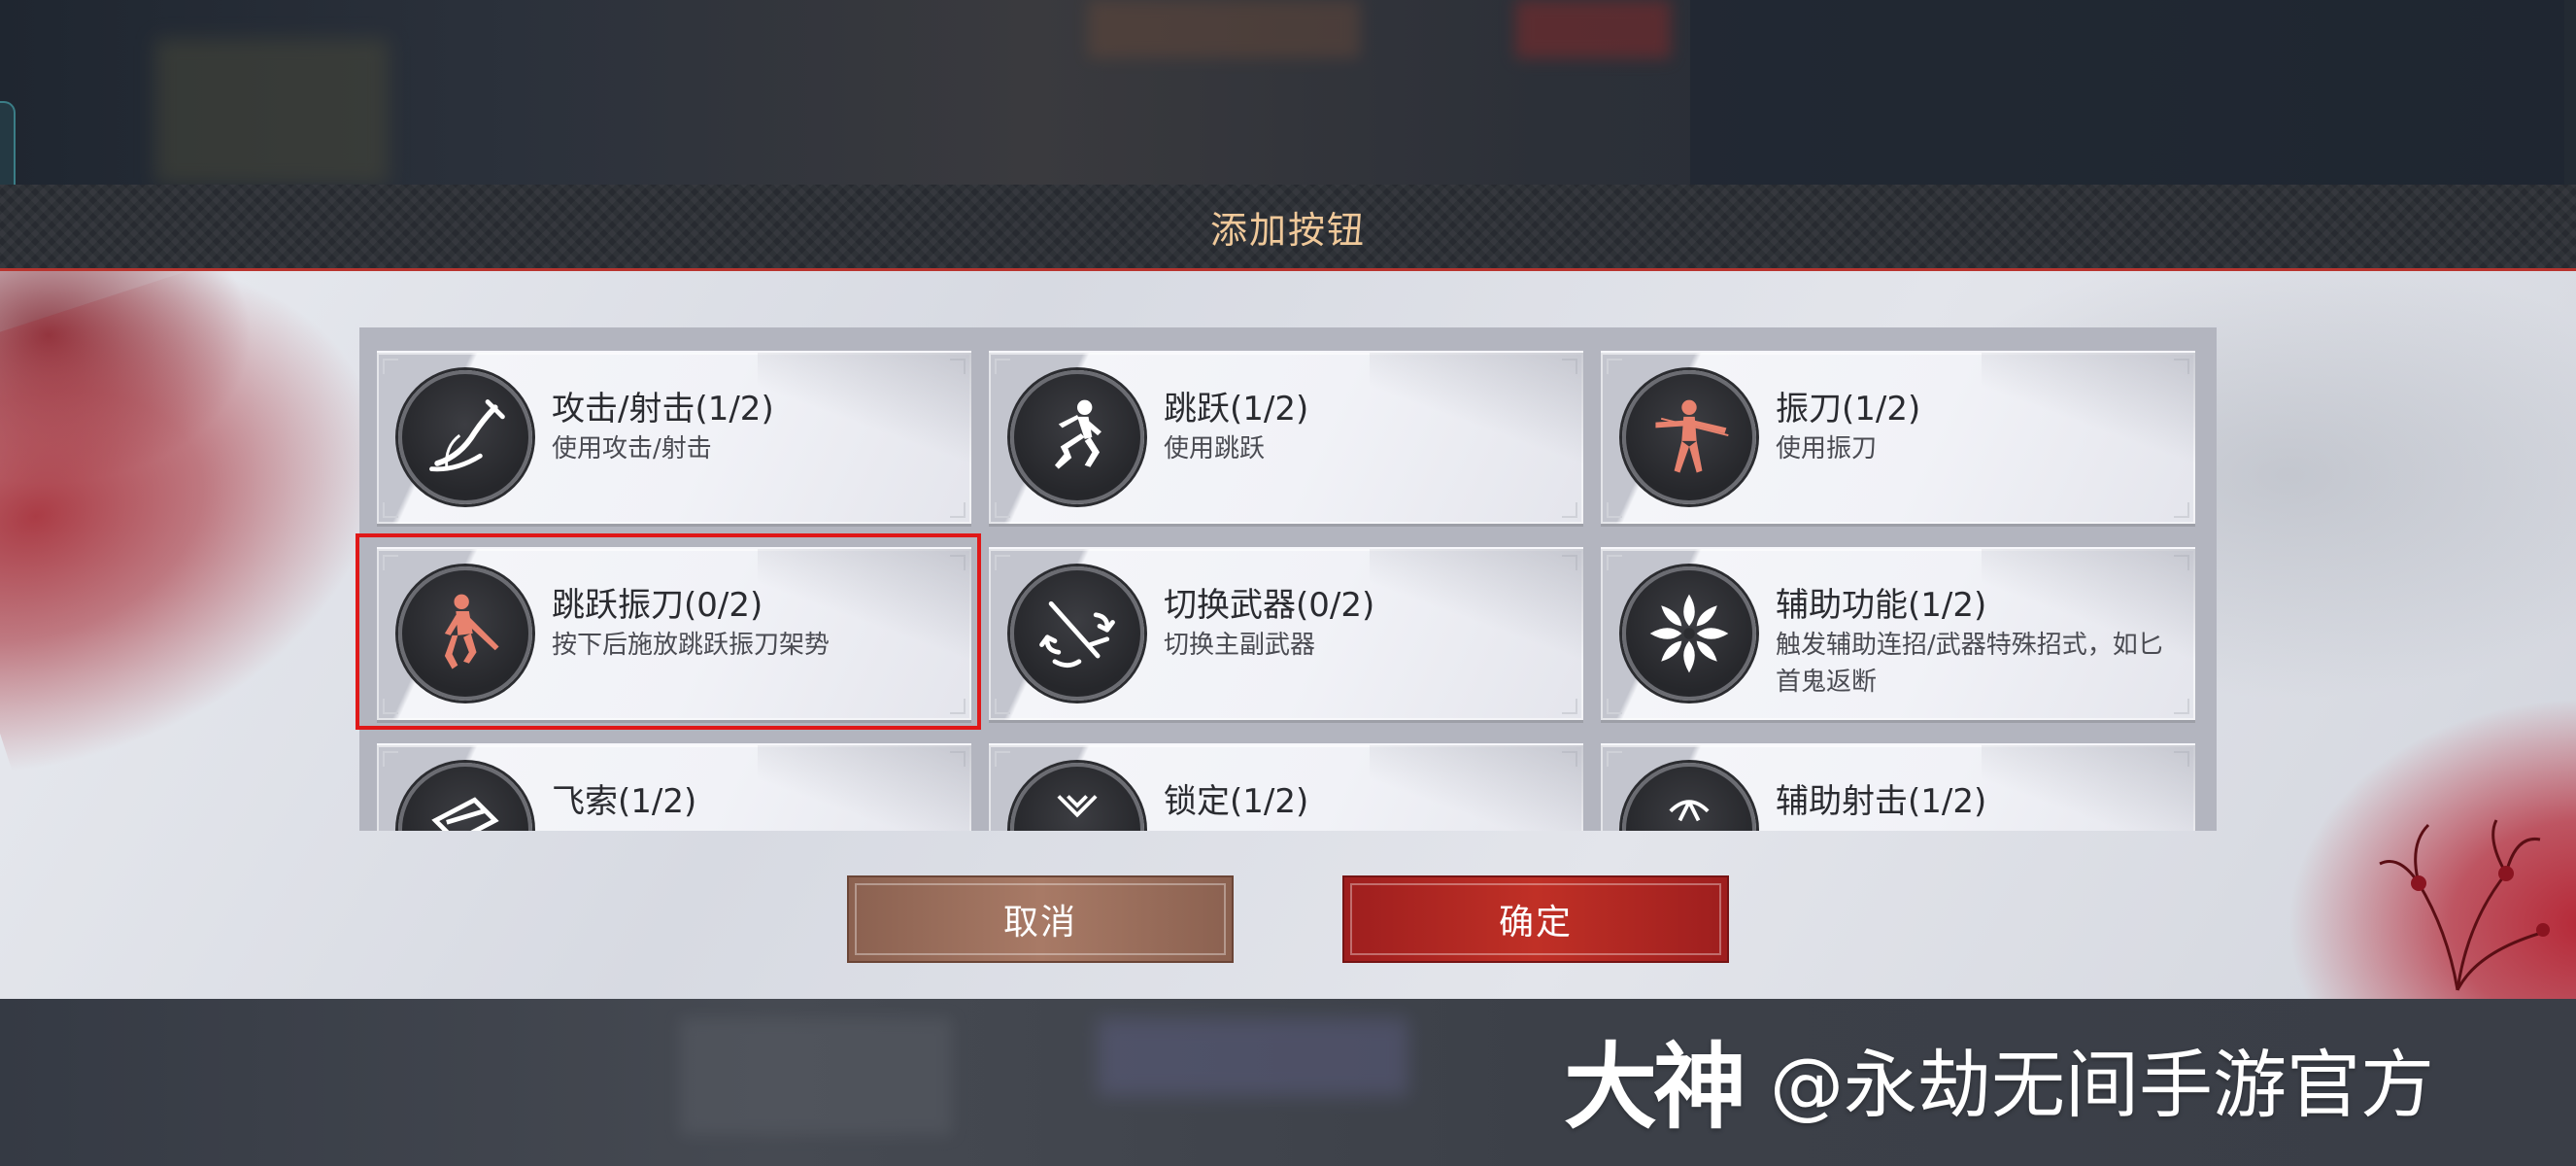  Describe the element at coordinates (691, 645) in the screenshot. I see `option-description: 按下后施放跳跃振刀架势` at that location.